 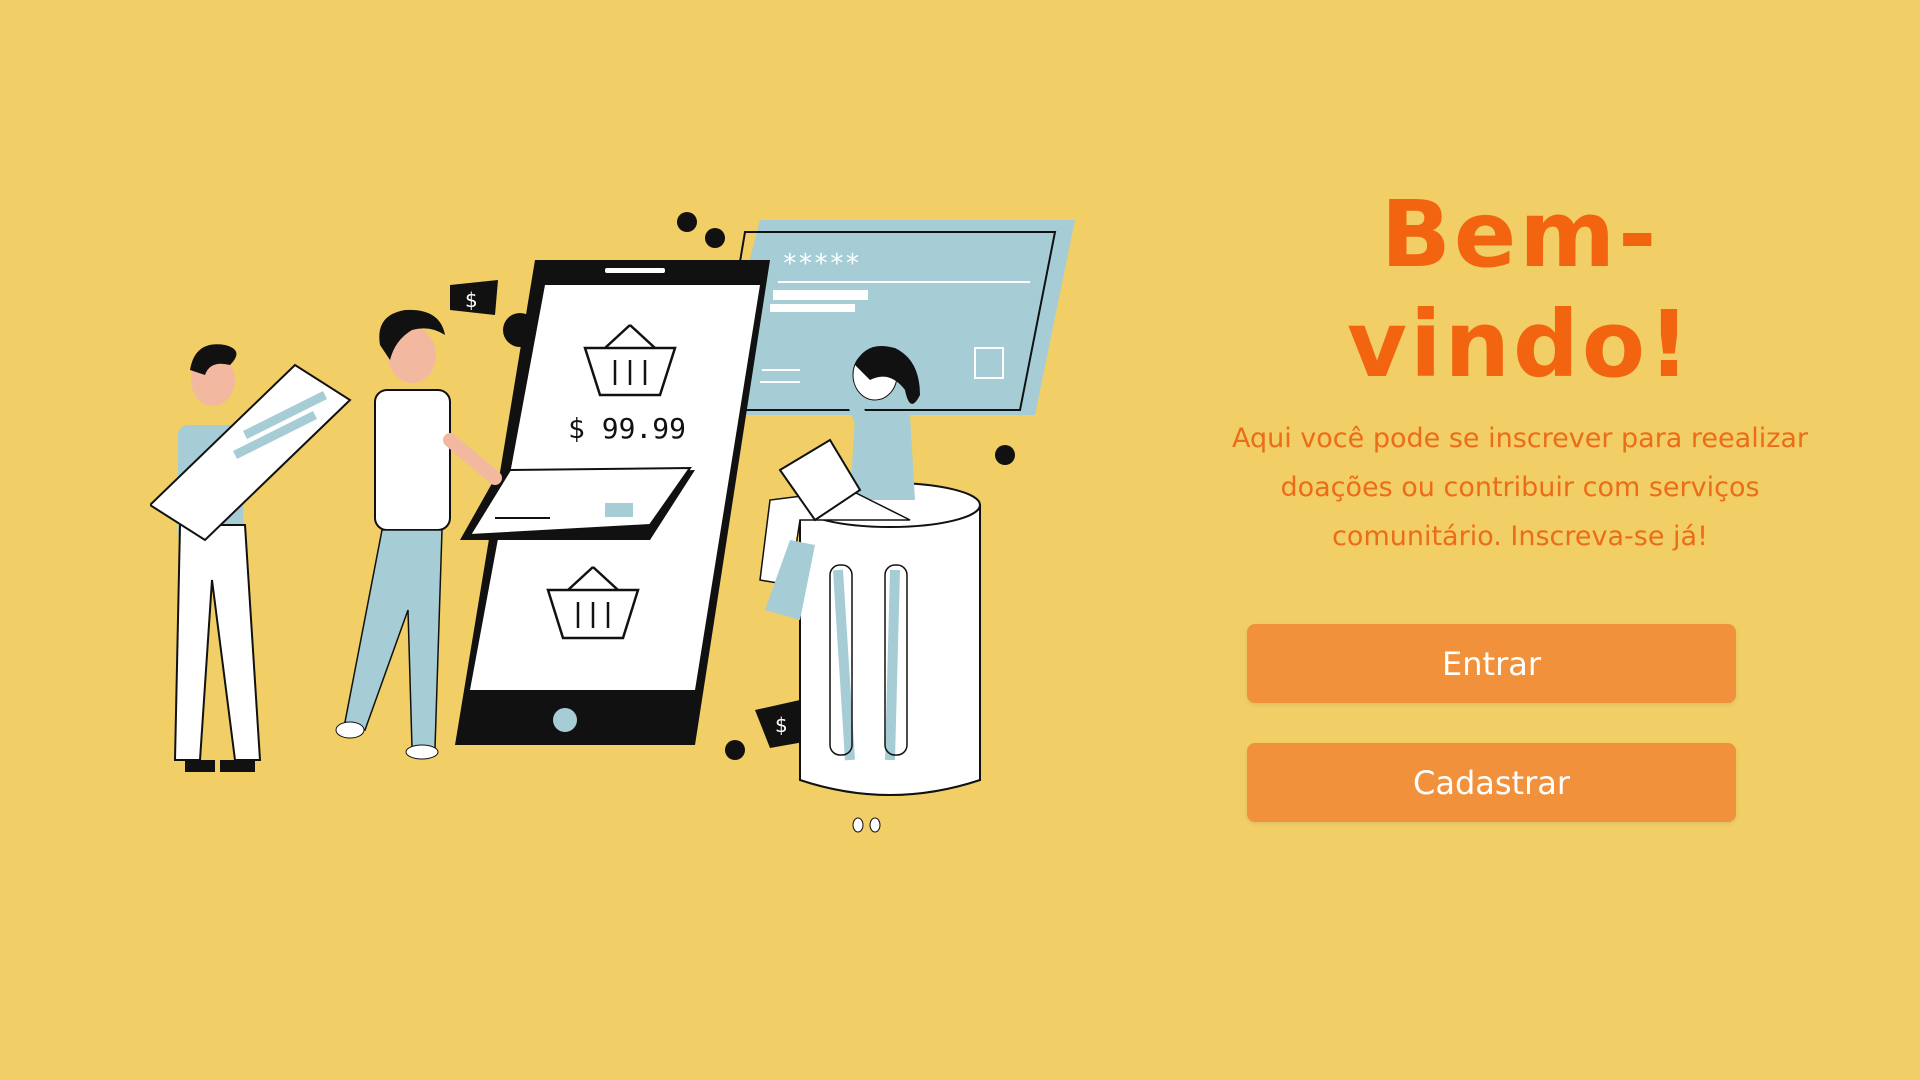 What do you see at coordinates (1520, 289) in the screenshot?
I see `page-title: Bem-vindo!` at bounding box center [1520, 289].